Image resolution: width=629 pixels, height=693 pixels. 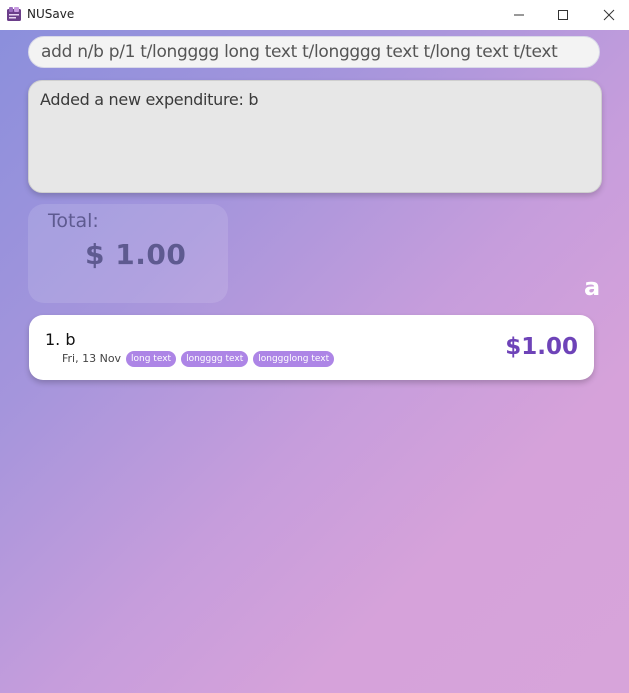 I want to click on result-display: Added a new expenditure: b, so click(x=315, y=136).